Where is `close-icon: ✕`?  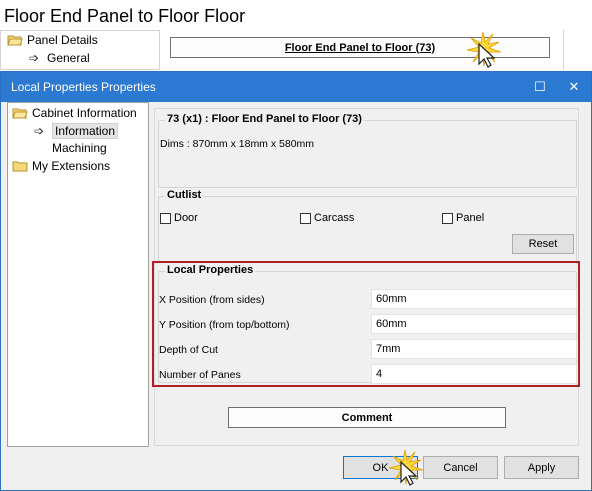
close-icon: ✕ is located at coordinates (574, 87).